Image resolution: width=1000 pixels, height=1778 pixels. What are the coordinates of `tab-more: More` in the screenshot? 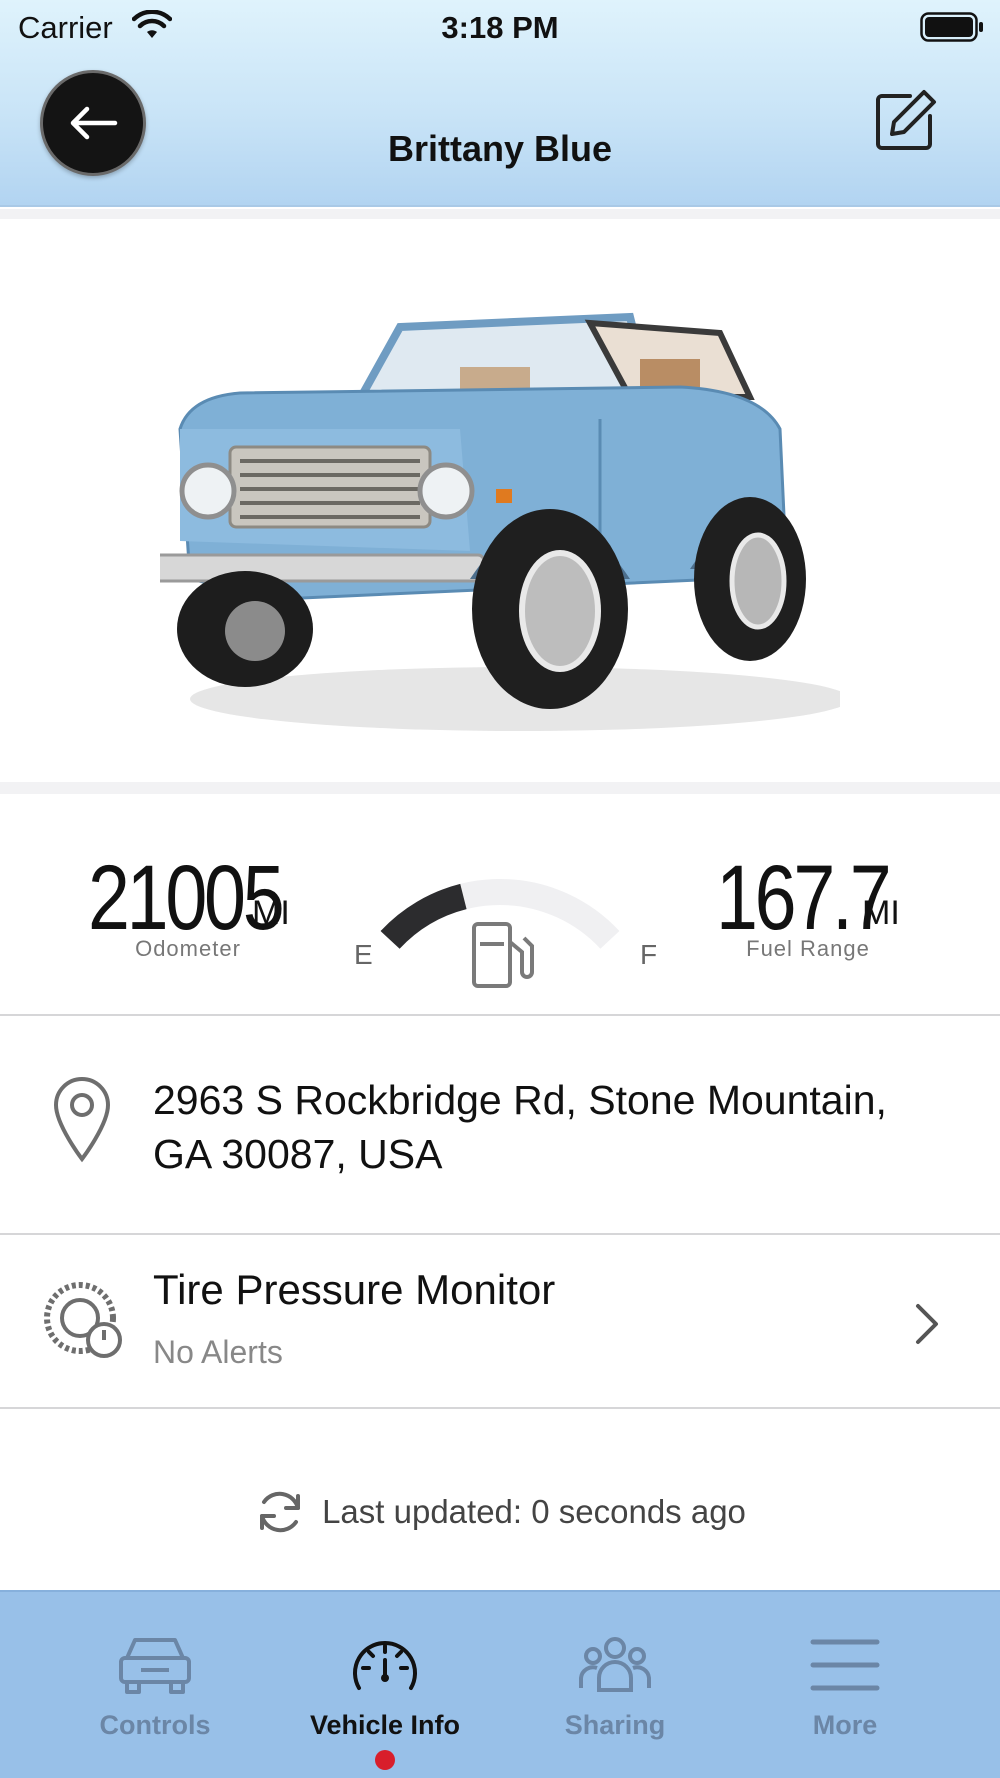 It's located at (845, 1685).